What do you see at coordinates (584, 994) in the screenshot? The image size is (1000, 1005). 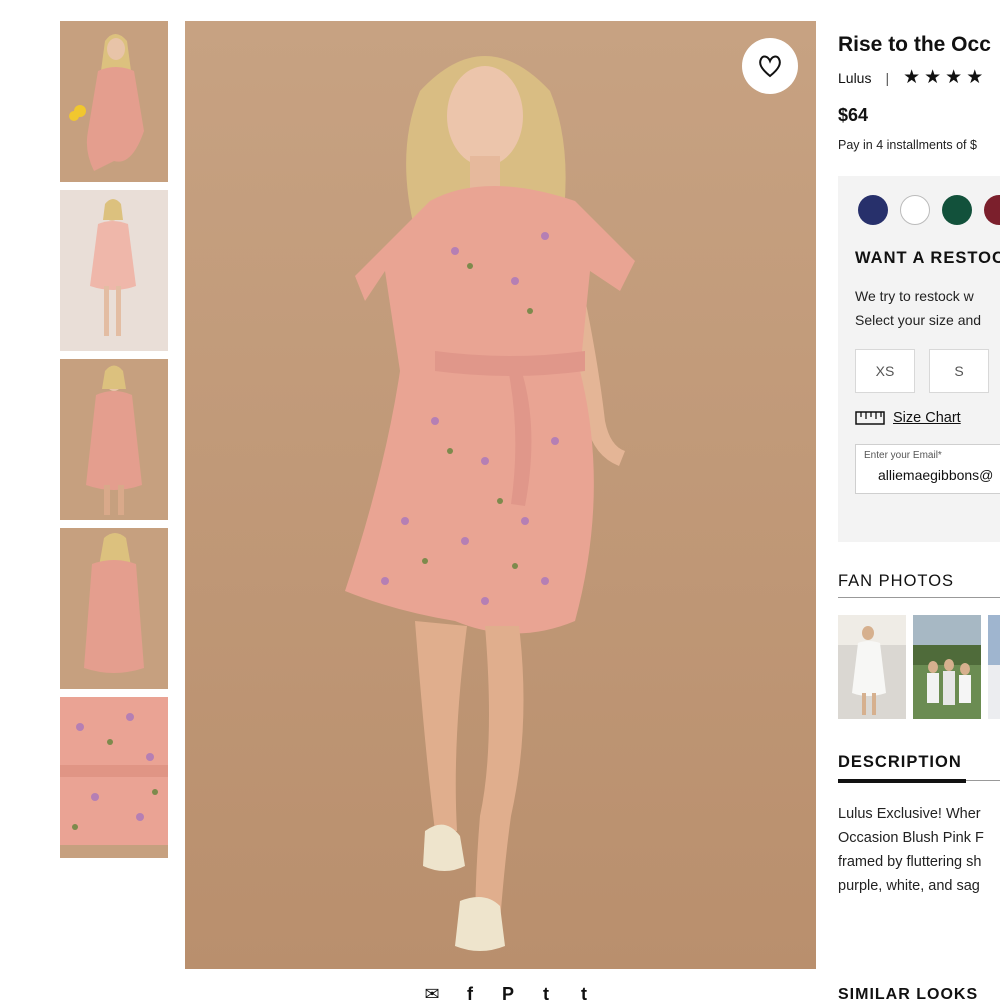 I see `tumblr-icon: t` at bounding box center [584, 994].